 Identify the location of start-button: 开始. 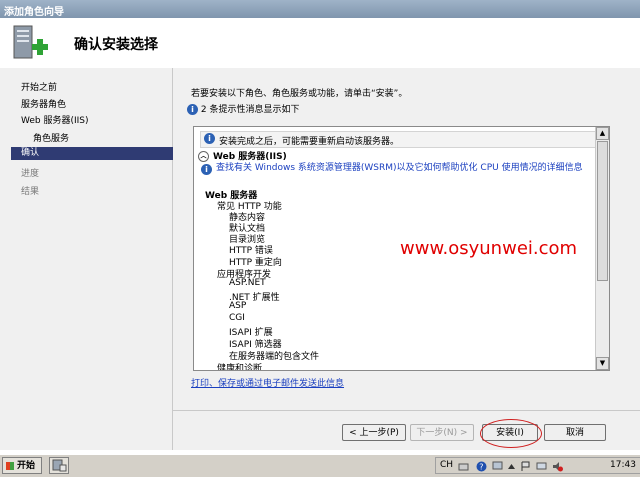
(22, 465).